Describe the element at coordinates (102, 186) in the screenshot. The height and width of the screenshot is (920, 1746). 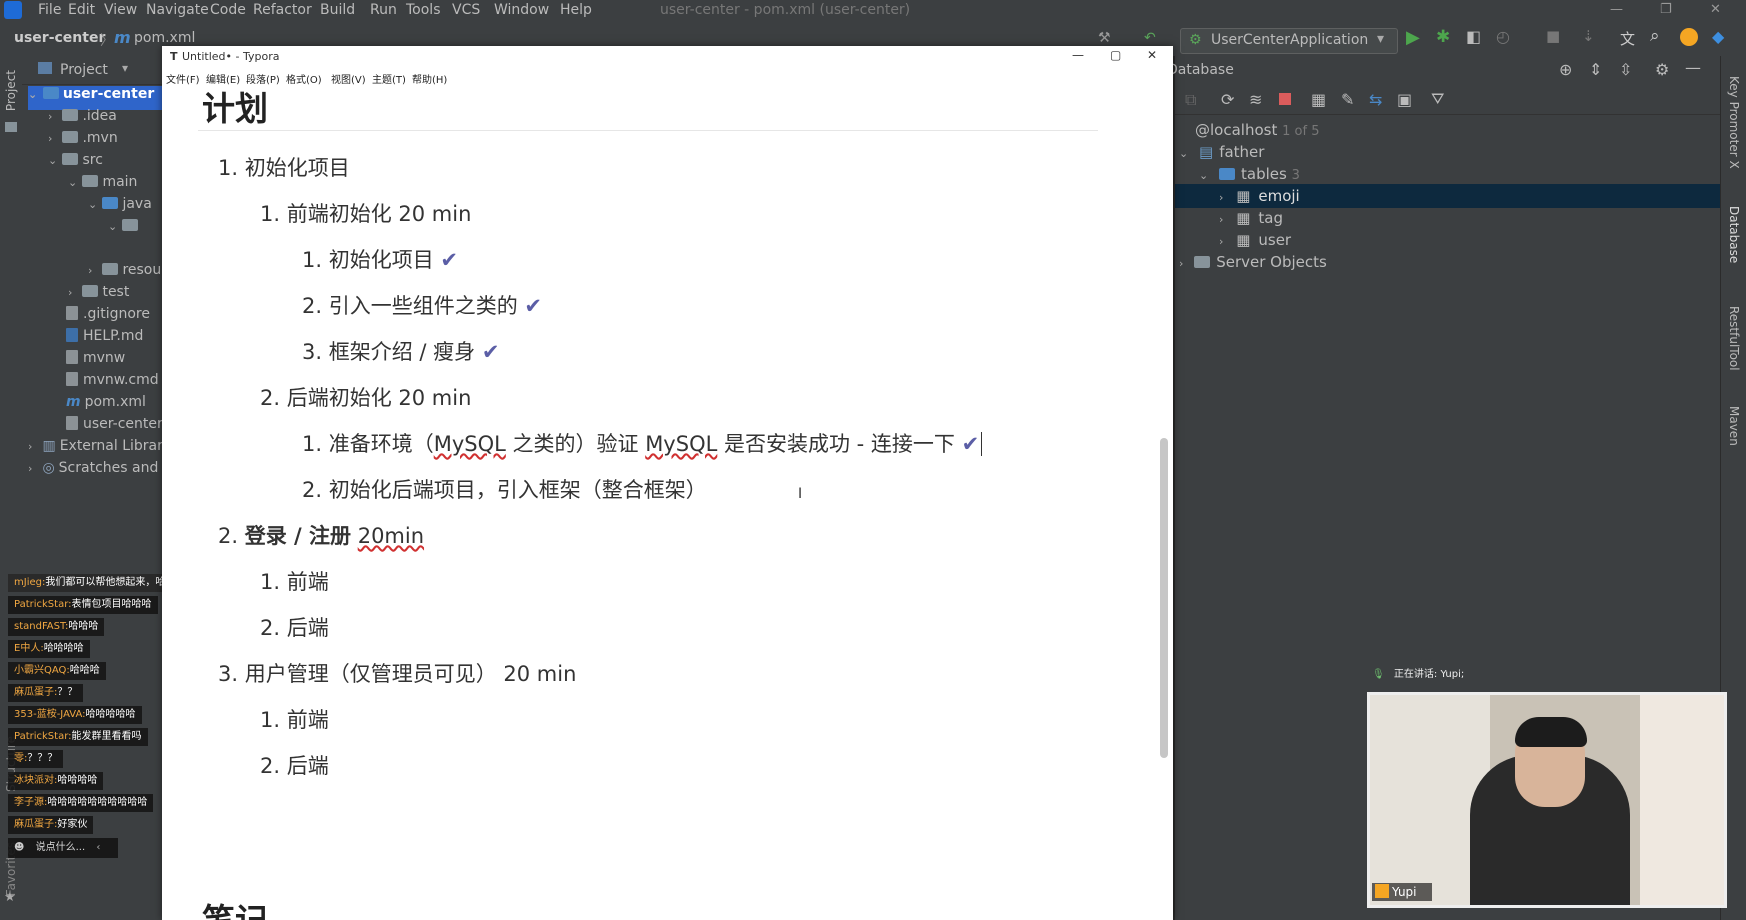
I see `tree-item-main: ⌄ main` at that location.